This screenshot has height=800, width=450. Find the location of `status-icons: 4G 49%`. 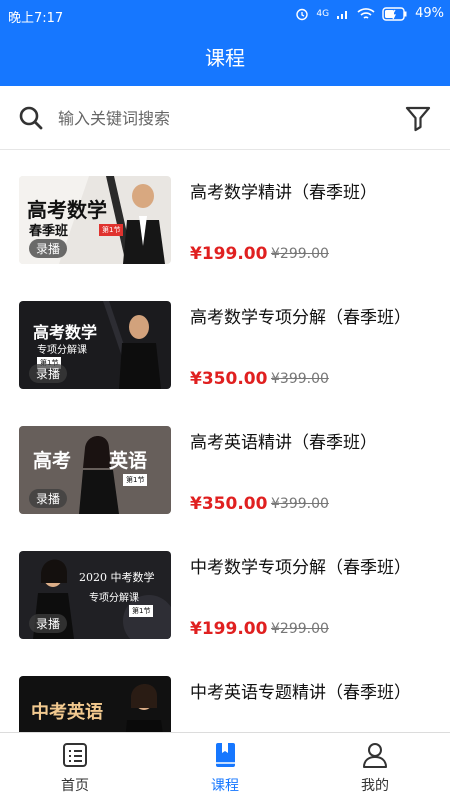

status-icons: 4G 49% is located at coordinates (369, 13).